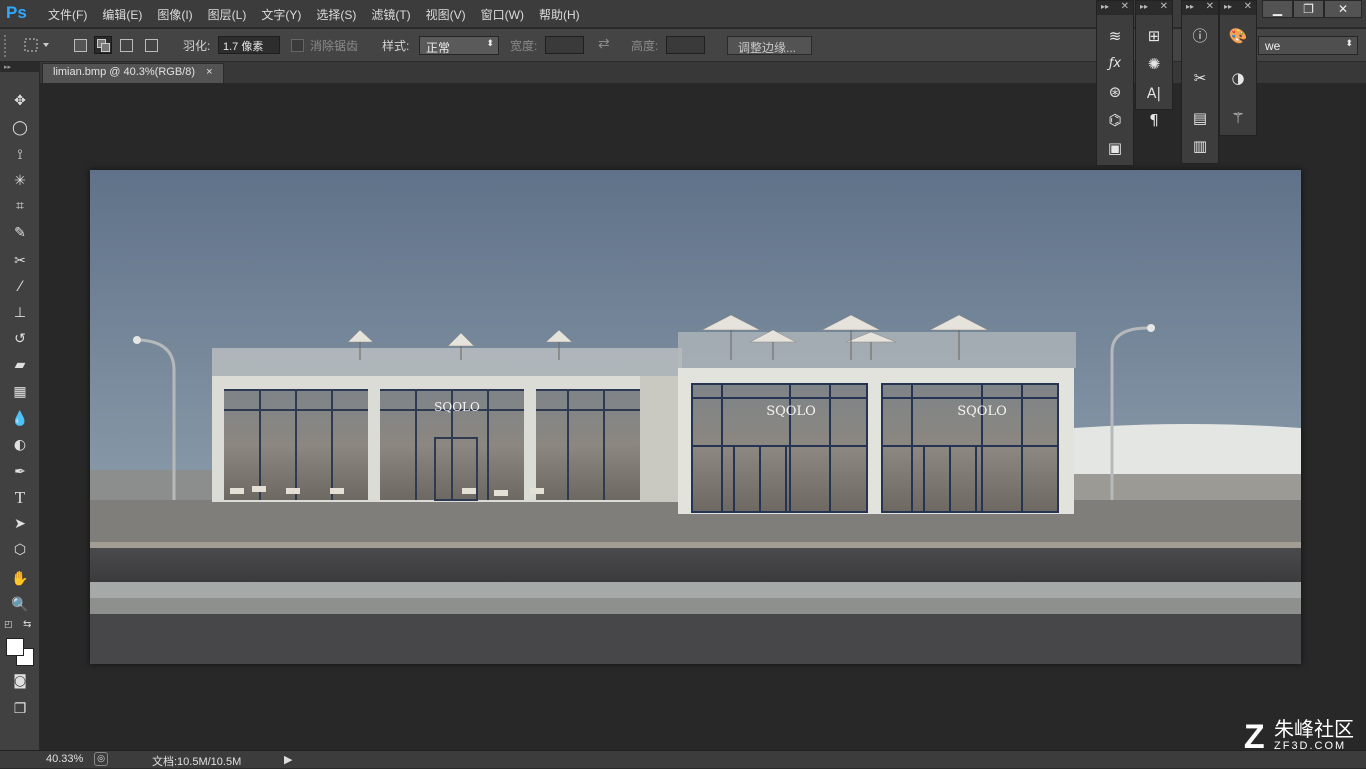  What do you see at coordinates (1115, 148) in the screenshot?
I see `3d-icon: ▣` at bounding box center [1115, 148].